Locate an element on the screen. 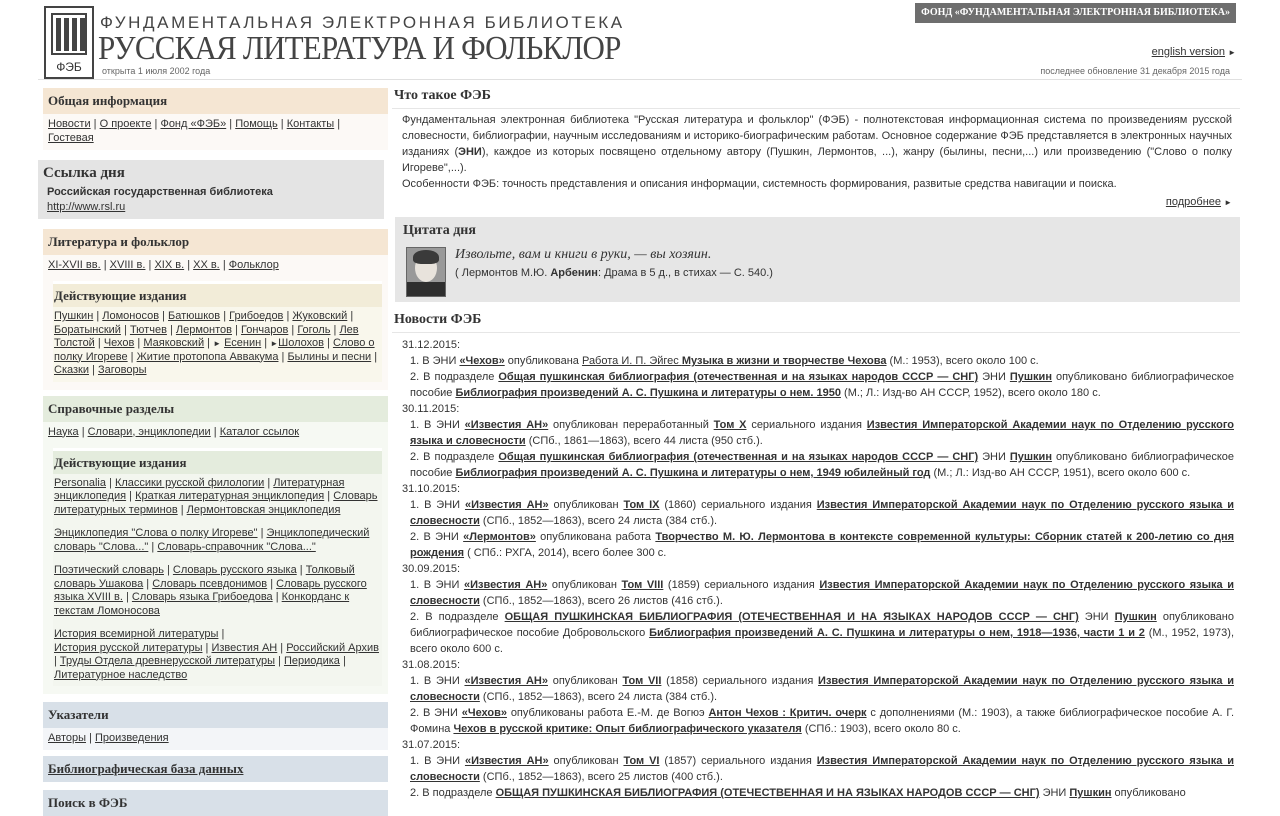 The image size is (1280, 816). author-link: Боратынский is located at coordinates (87, 330).